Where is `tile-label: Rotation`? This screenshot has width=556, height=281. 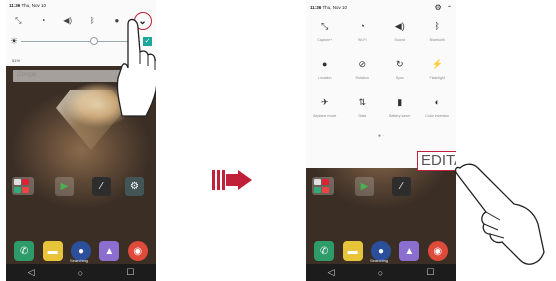
tile-label: Rotation is located at coordinates (362, 78).